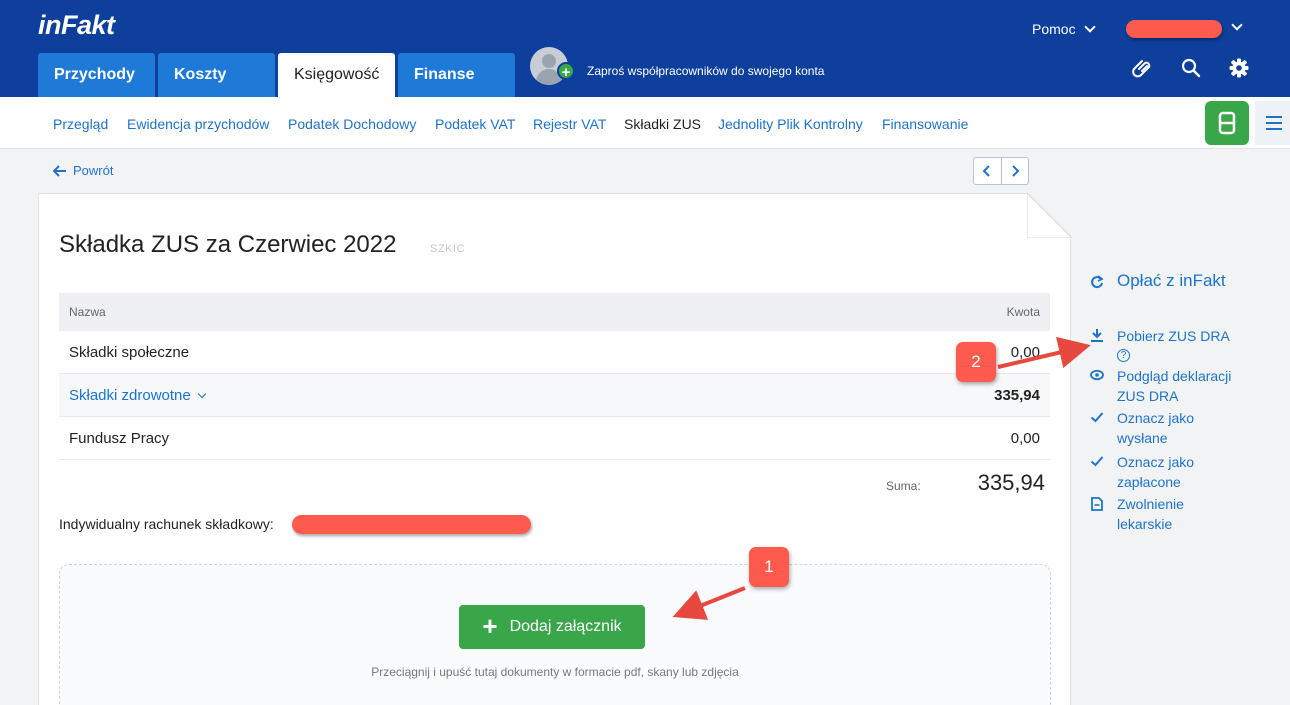  Describe the element at coordinates (976, 362) in the screenshot. I see `annotation-callout-2: 2` at that location.